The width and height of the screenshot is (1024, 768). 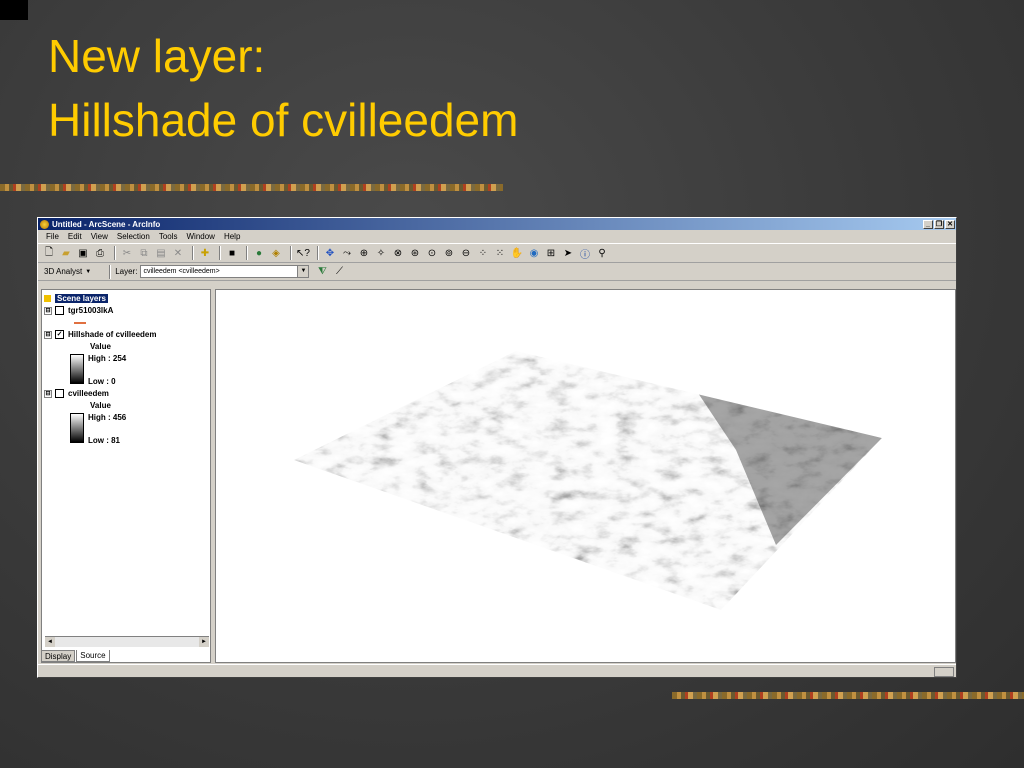 I want to click on cut-icon: ✂, so click(x=127, y=253).